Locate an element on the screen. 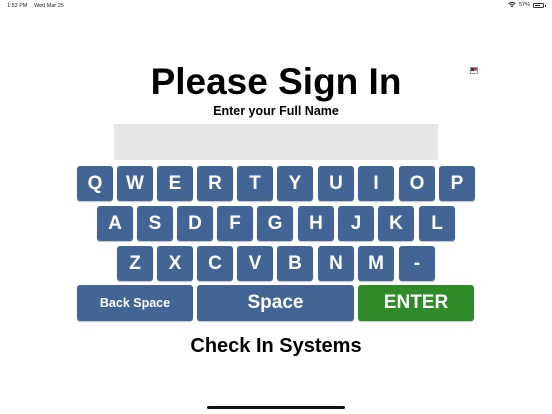  key-c: C is located at coordinates (215, 263).